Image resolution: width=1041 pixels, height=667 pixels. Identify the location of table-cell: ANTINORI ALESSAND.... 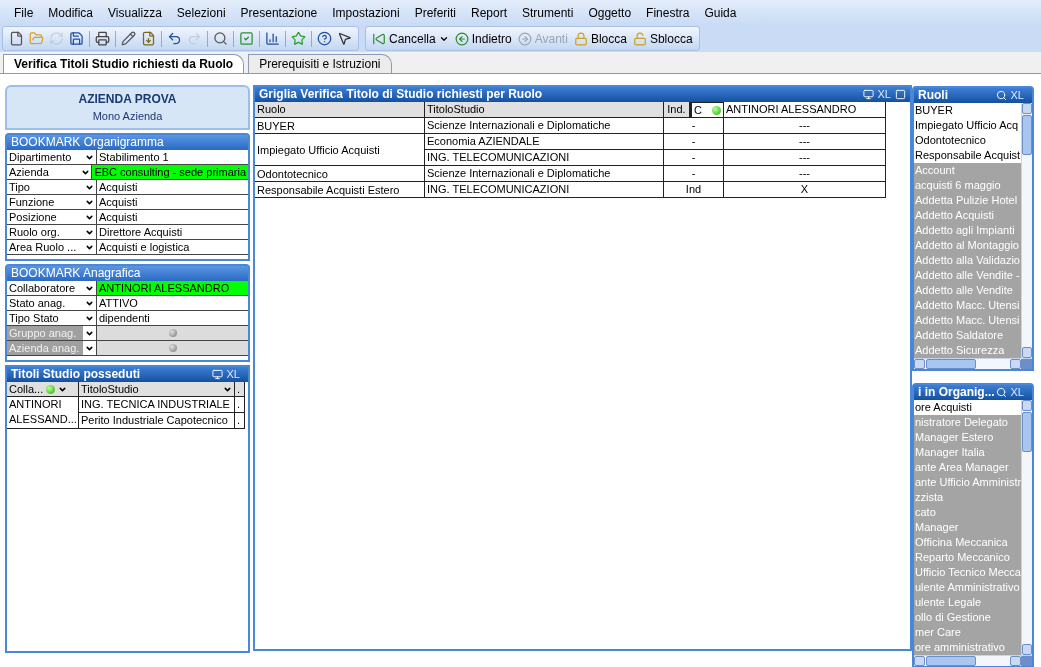
(43, 413).